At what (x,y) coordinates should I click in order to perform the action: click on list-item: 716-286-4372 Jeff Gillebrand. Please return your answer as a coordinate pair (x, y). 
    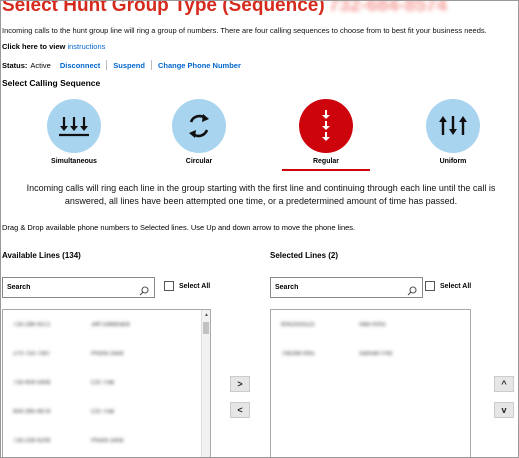
    Looking at the image, I should click on (106, 324).